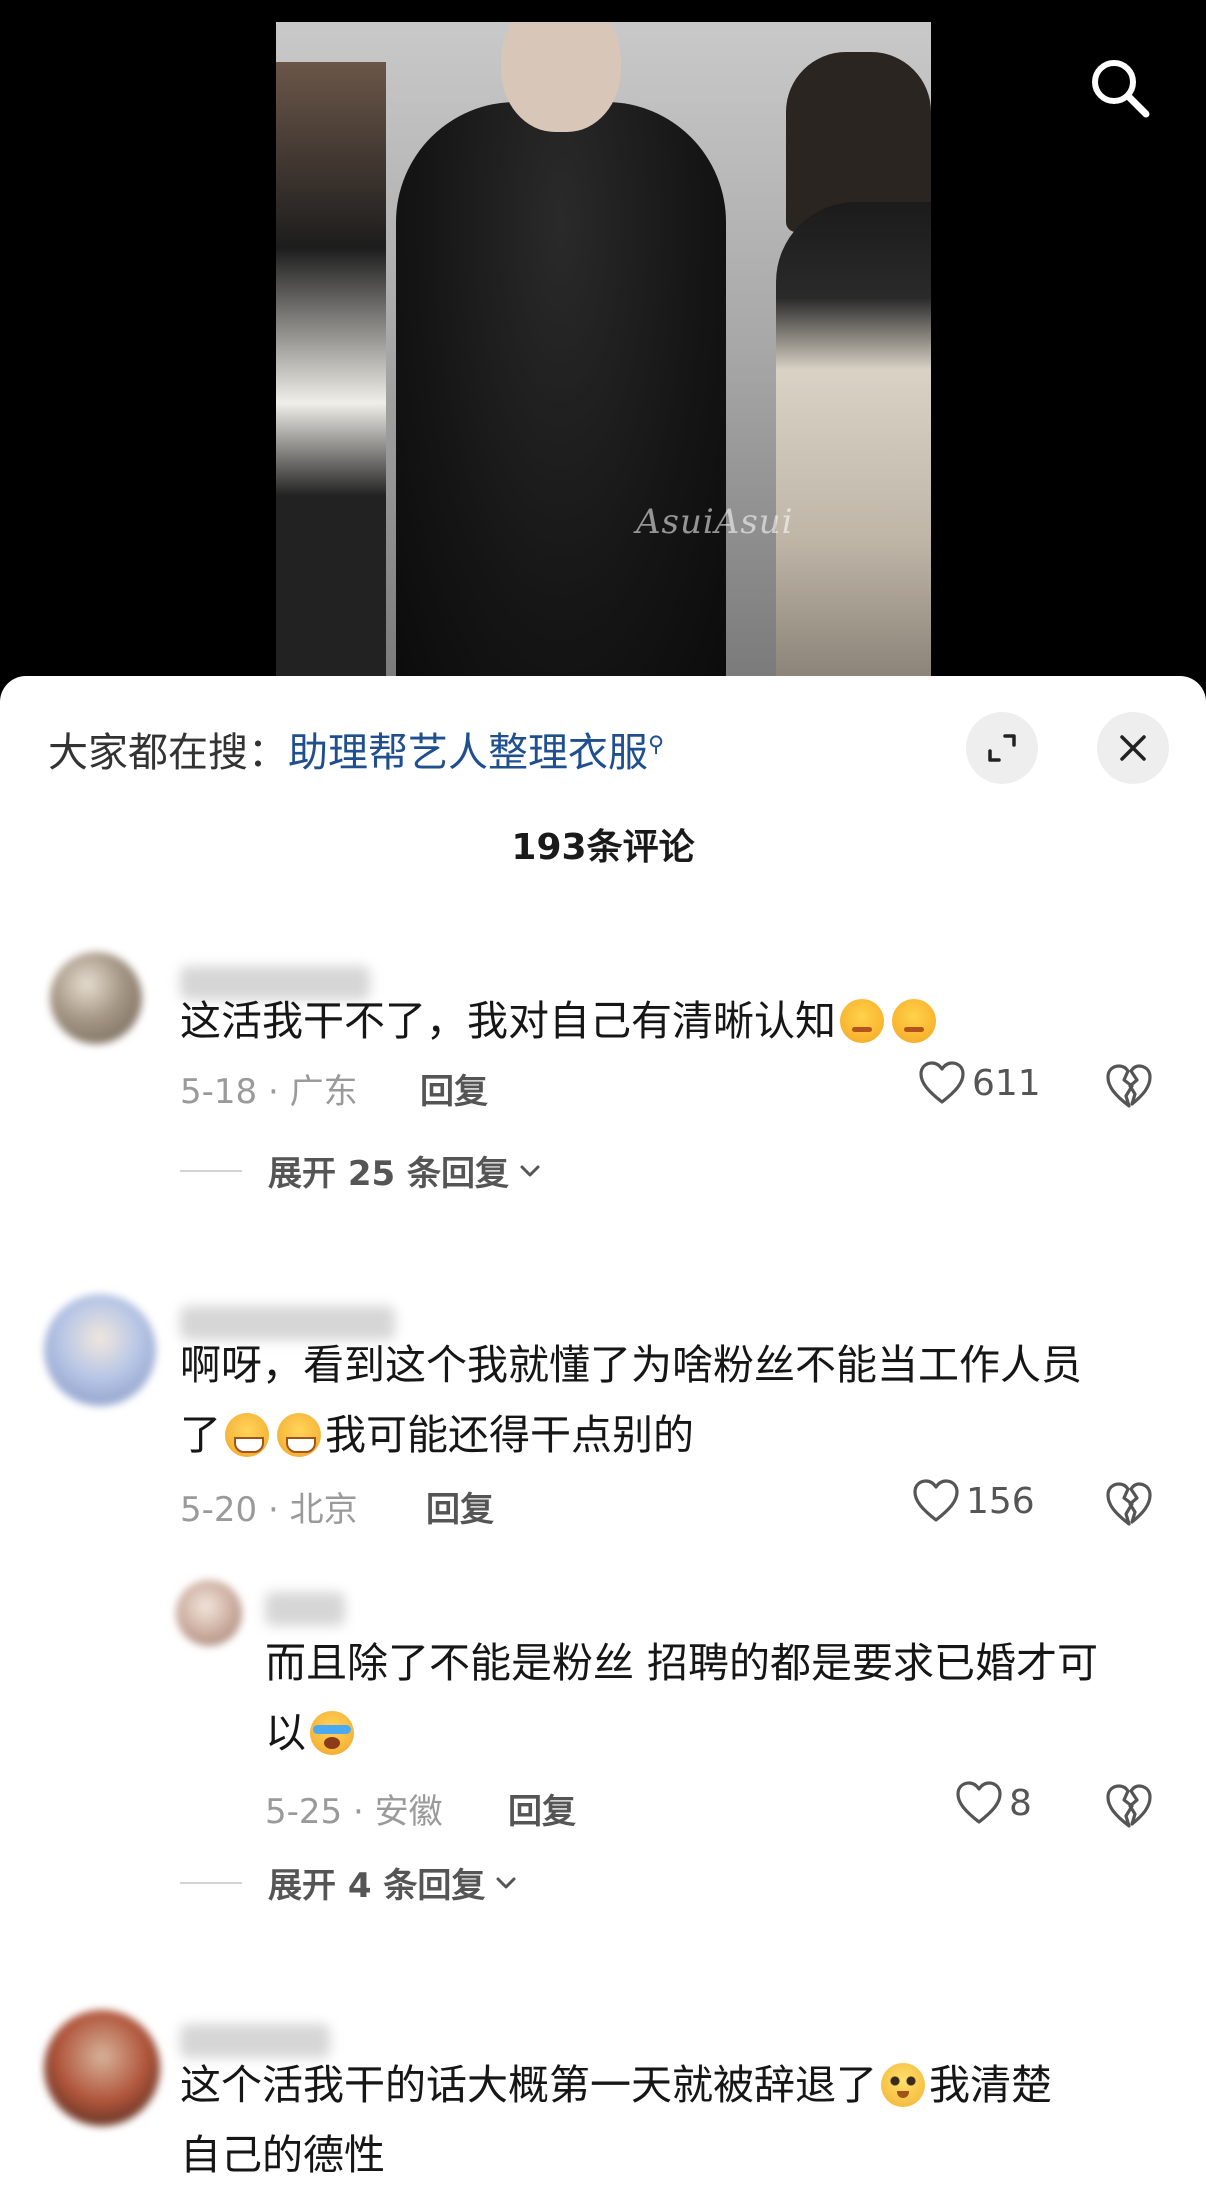 This screenshot has height=2210, width=1206. I want to click on comment-item: 这个活我干的话大概第一天就被辞退了 我清楚 自己的德性, so click(603, 2108).